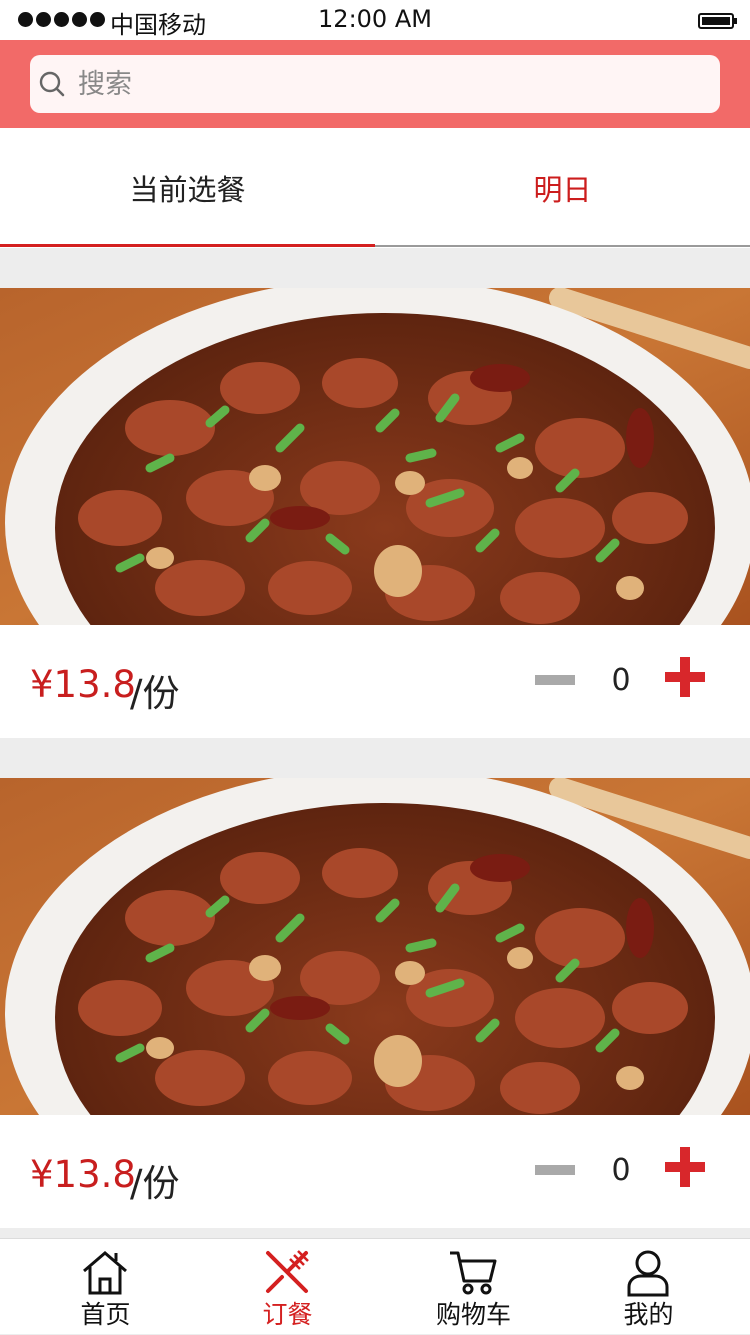  I want to click on user-icon, so click(648, 1273).